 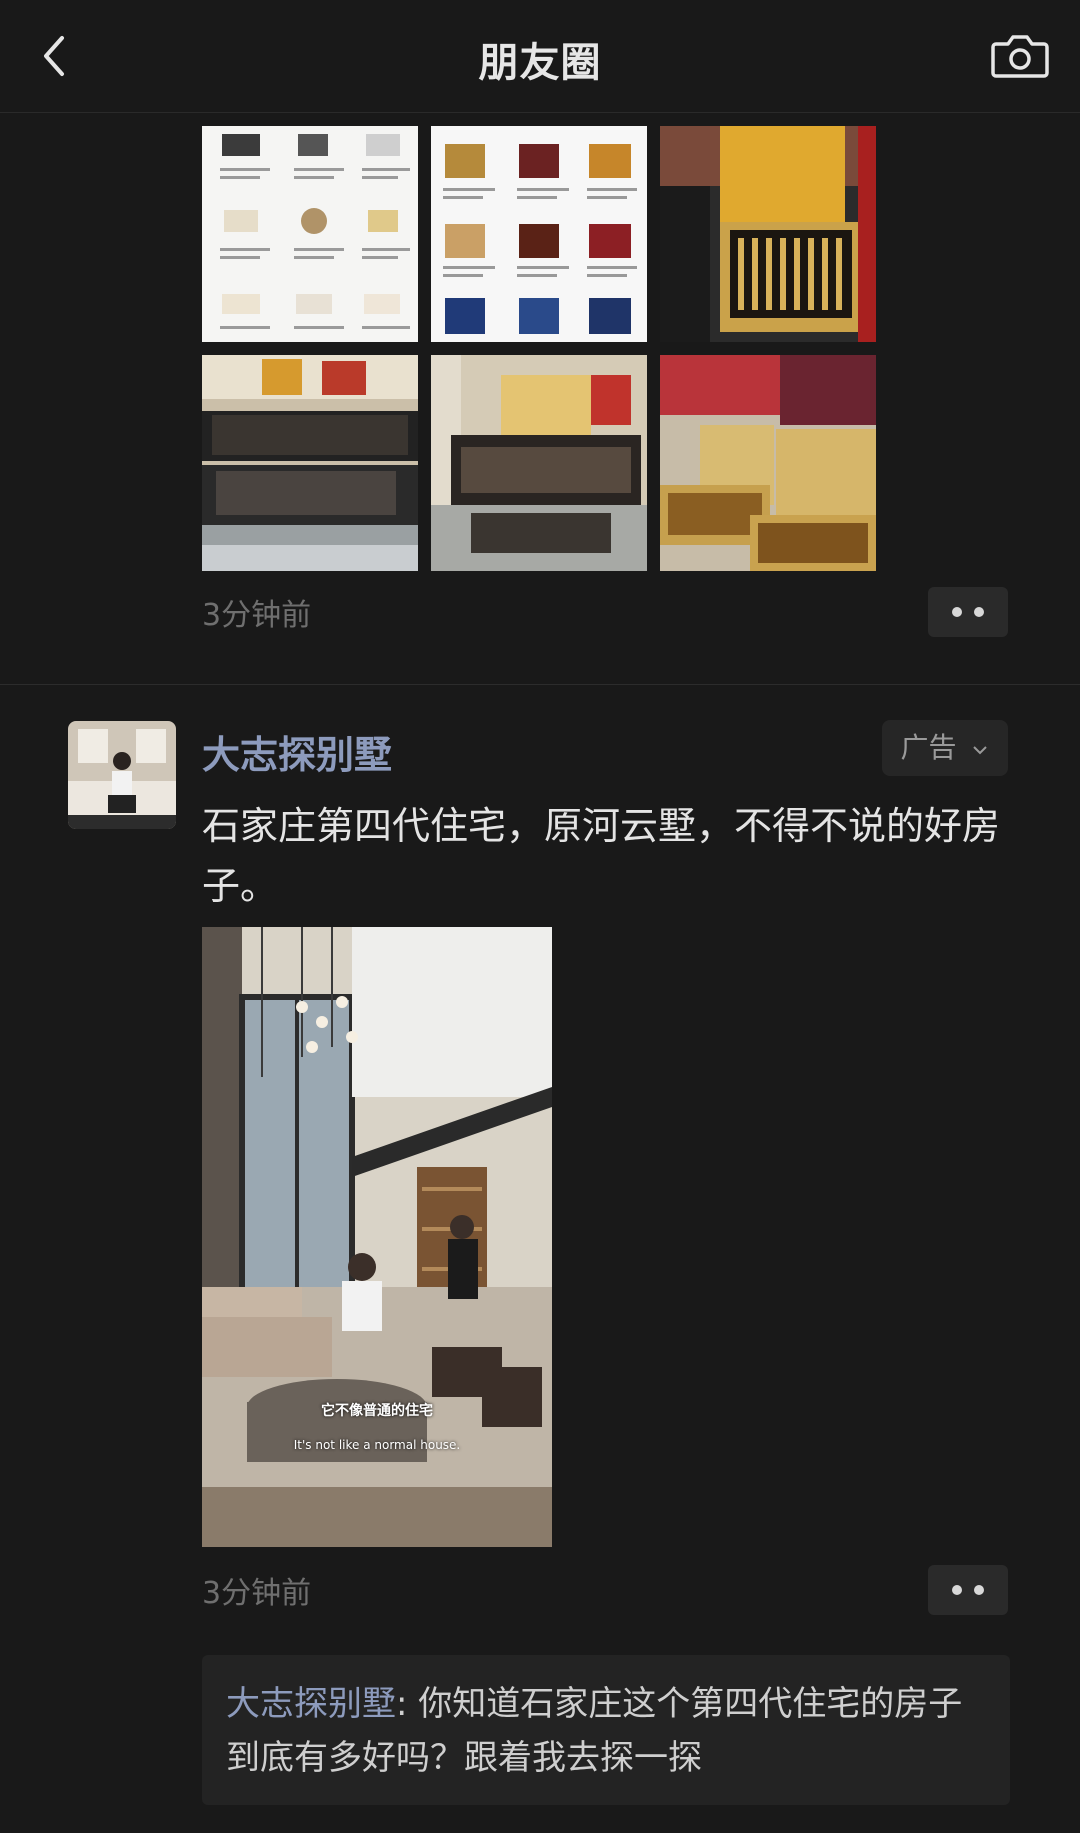 What do you see at coordinates (928, 747) in the screenshot?
I see `ad-label: 广告` at bounding box center [928, 747].